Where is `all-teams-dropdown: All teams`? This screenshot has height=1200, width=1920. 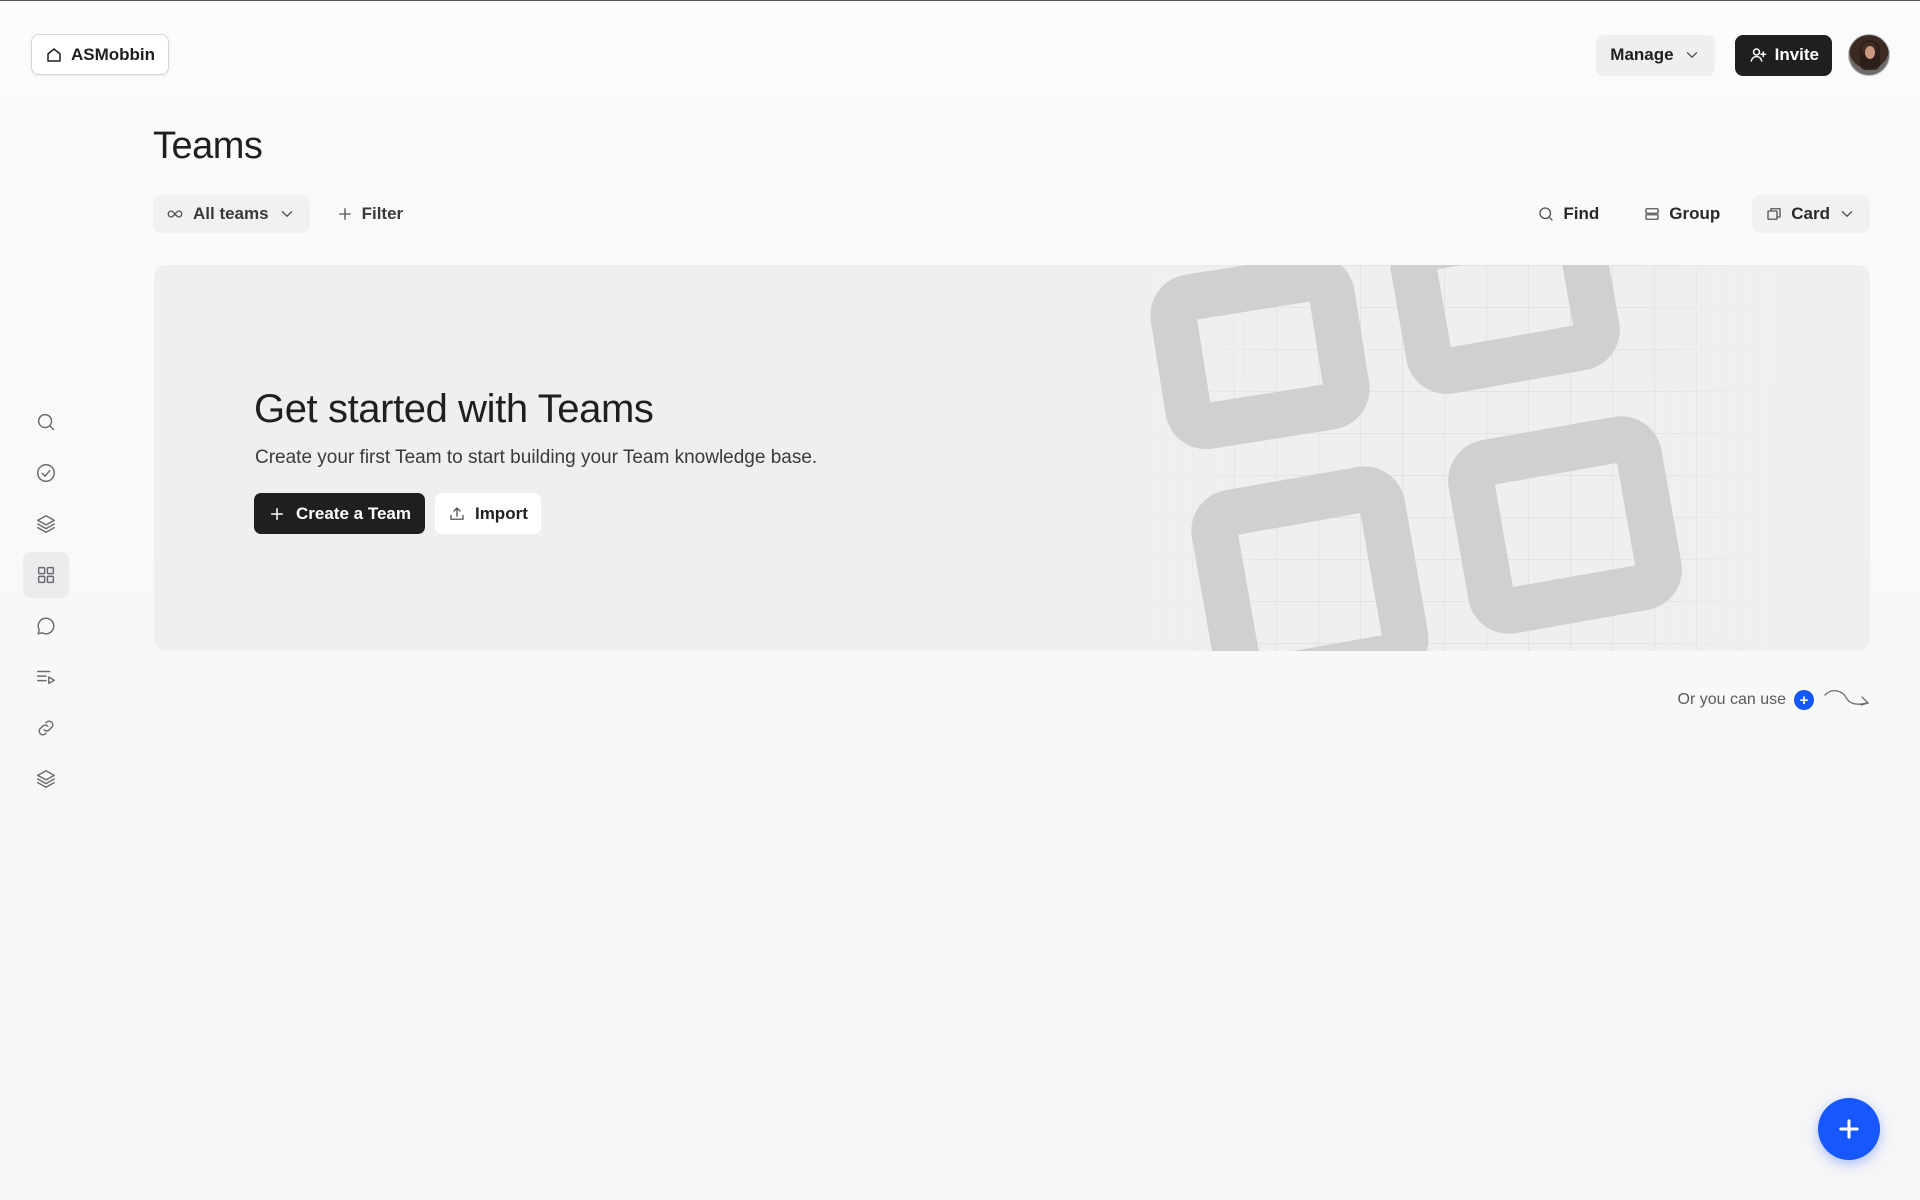
all-teams-dropdown: All teams is located at coordinates (231, 214).